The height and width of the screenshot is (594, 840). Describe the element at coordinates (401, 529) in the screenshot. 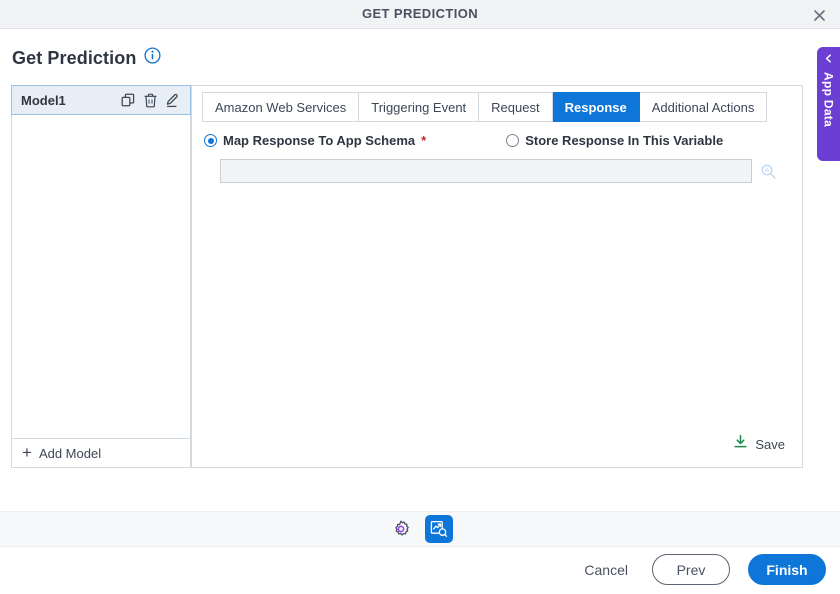

I see `gear-icon` at that location.